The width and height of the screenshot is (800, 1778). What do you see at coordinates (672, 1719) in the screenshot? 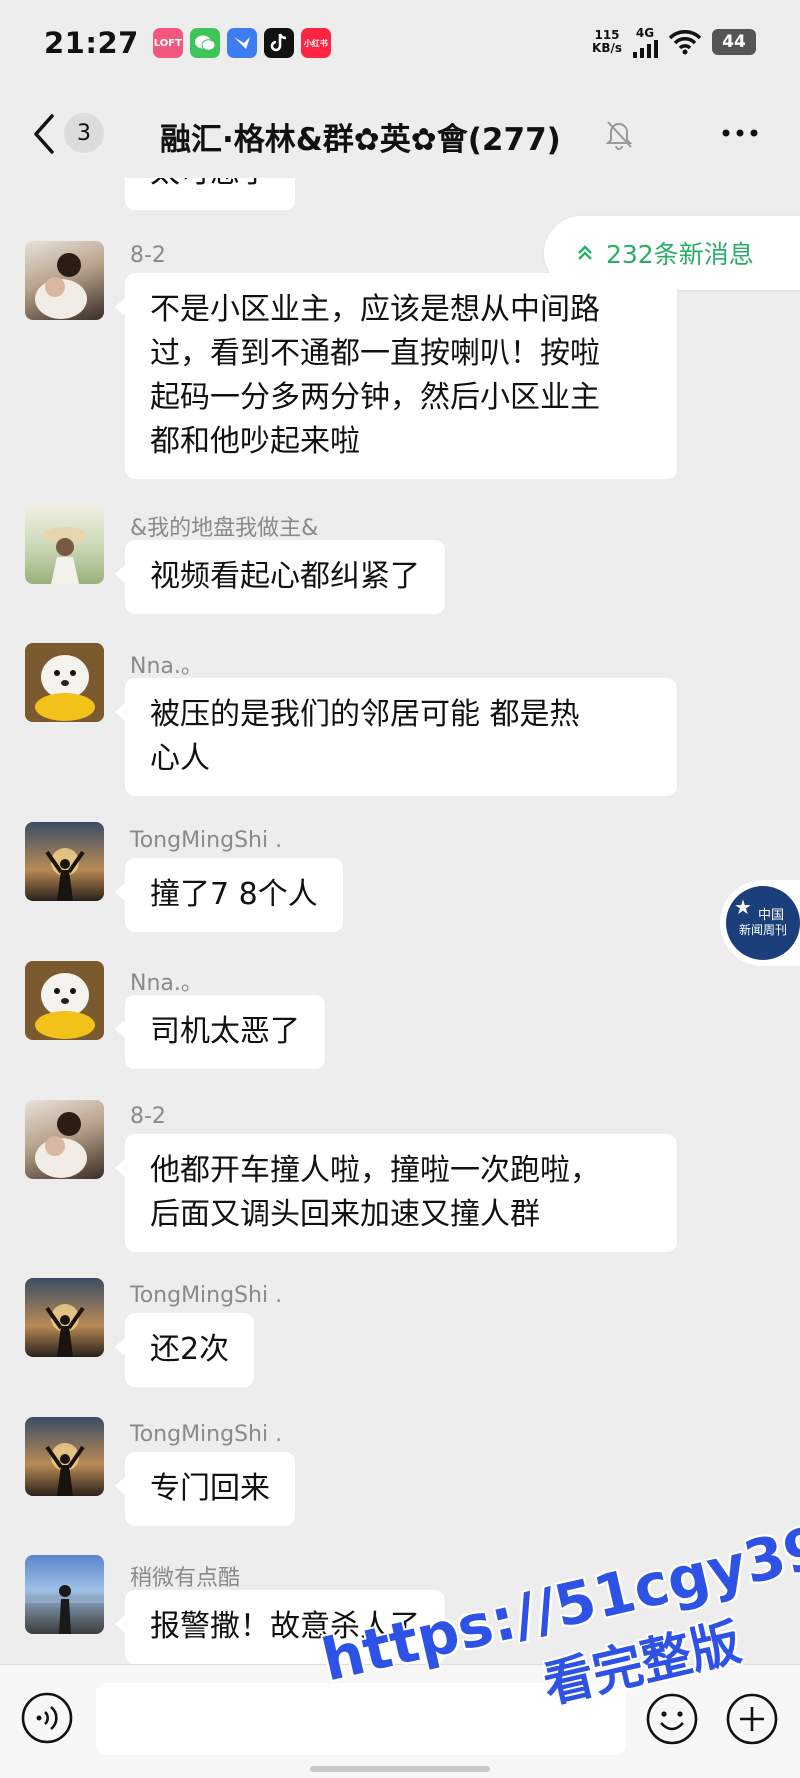
I see `emoji-icon` at bounding box center [672, 1719].